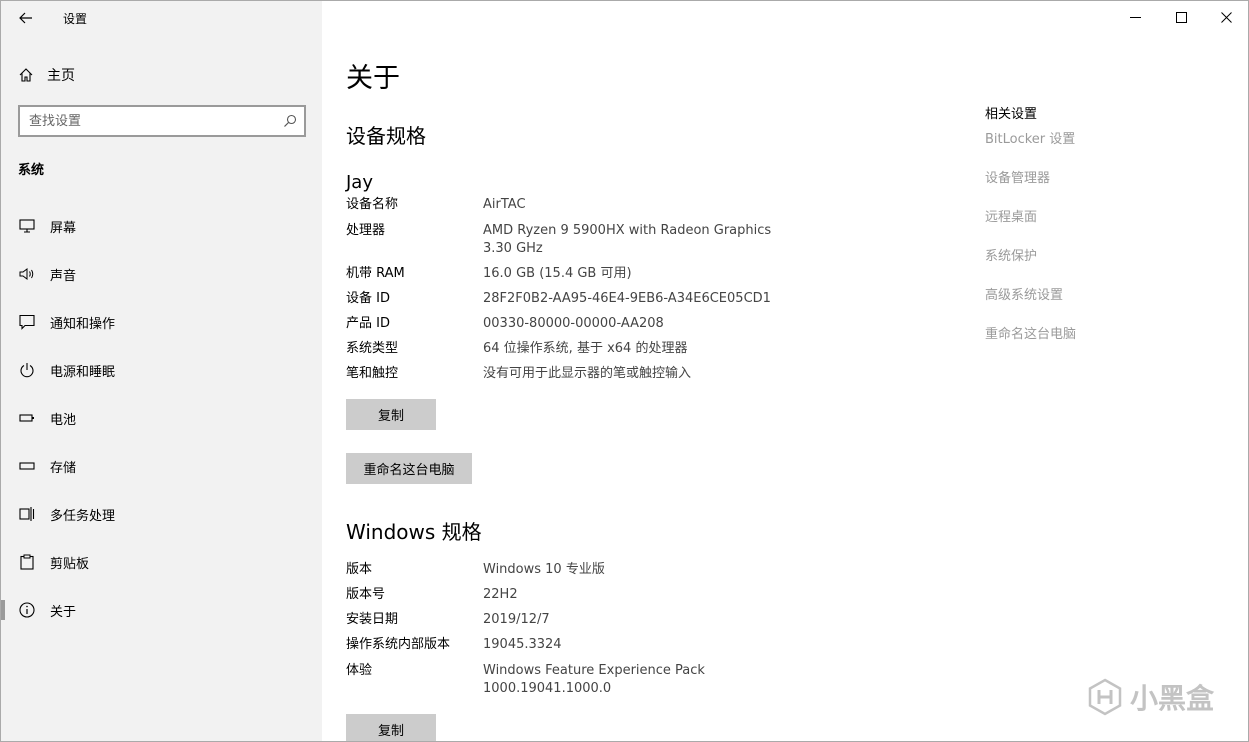  What do you see at coordinates (627, 298) in the screenshot?
I see `spec-value: 28F2F0B2-AA95-46E4-9EB6-A34E6CE05CD1` at bounding box center [627, 298].